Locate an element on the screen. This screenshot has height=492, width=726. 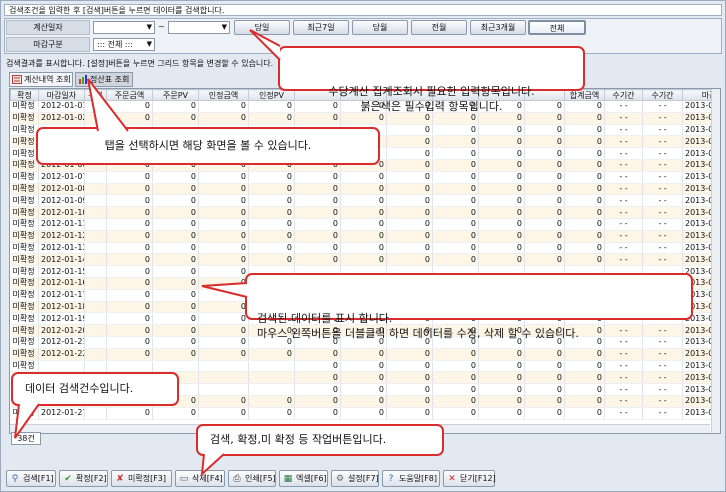
column-header: 인정금액 is located at coordinates (223, 95).